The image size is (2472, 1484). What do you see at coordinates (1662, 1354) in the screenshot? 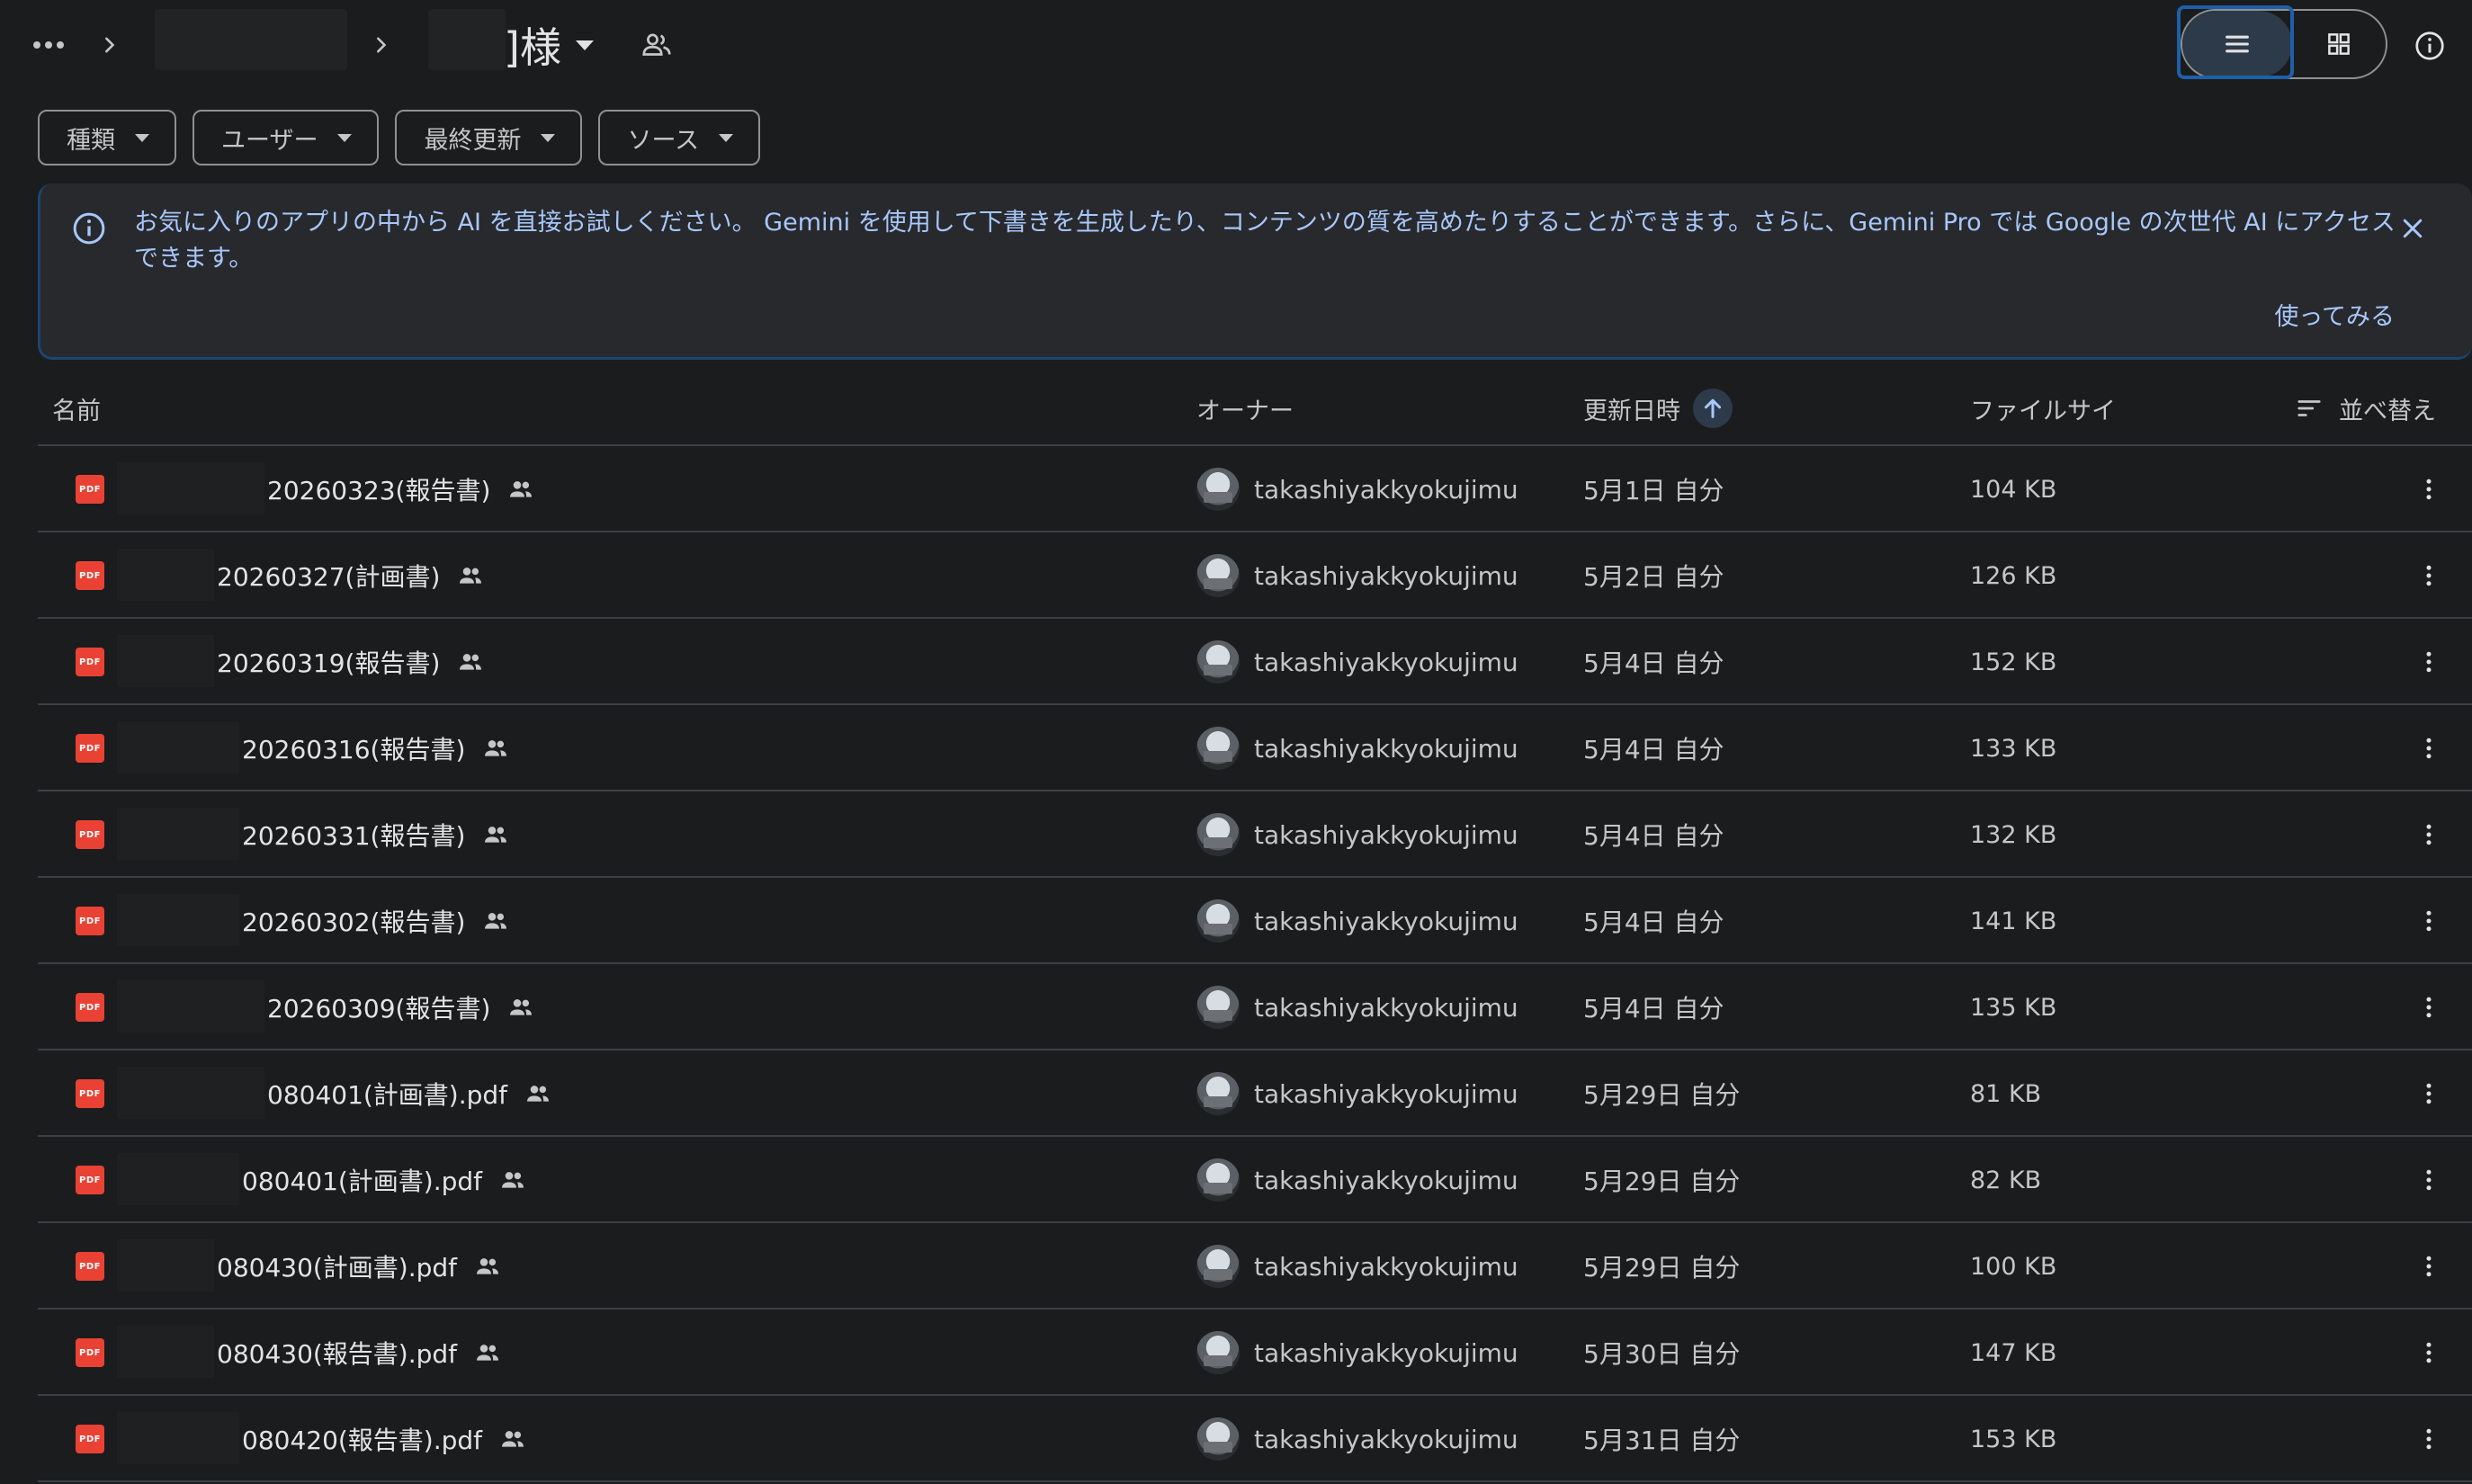
I see `modified-date: 5月30日 自分` at bounding box center [1662, 1354].